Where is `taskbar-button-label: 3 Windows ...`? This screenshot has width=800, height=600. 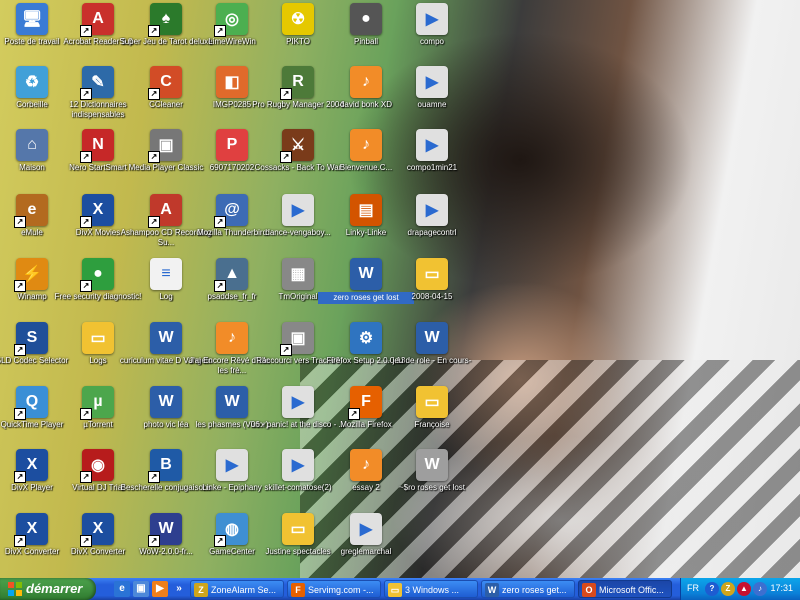 taskbar-button-label: 3 Windows ... is located at coordinates (432, 590).